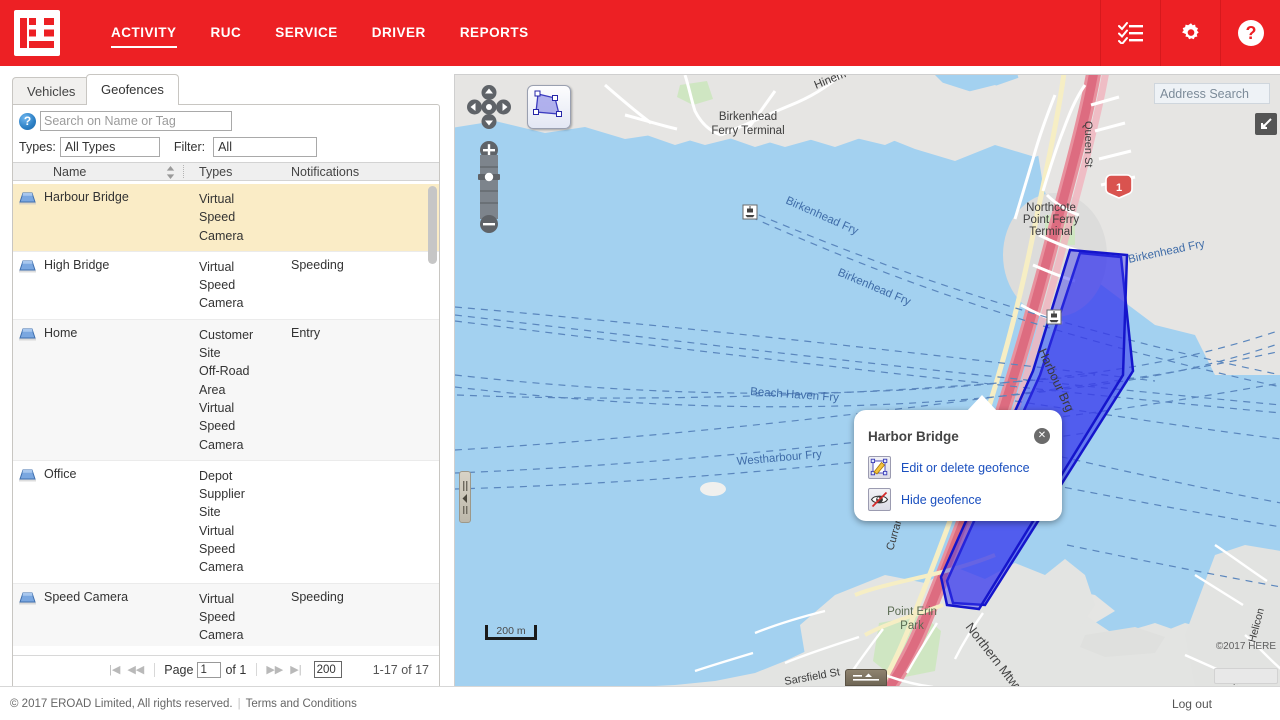 The height and width of the screenshot is (720, 1280). I want to click on pager-page-size-input, so click(327, 669).